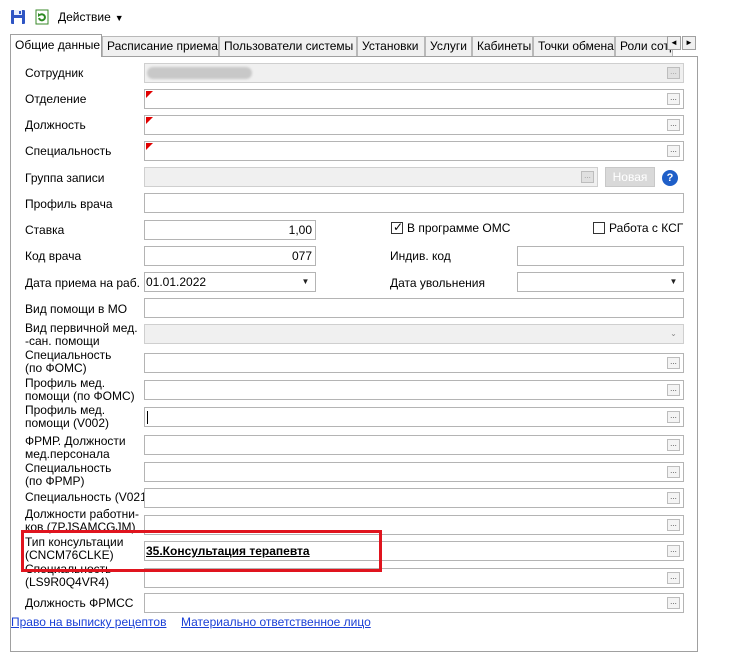 This screenshot has width=730, height=654. What do you see at coordinates (228, 551) in the screenshot?
I see `consult-type-value: 35.Консультация терапевта` at bounding box center [228, 551].